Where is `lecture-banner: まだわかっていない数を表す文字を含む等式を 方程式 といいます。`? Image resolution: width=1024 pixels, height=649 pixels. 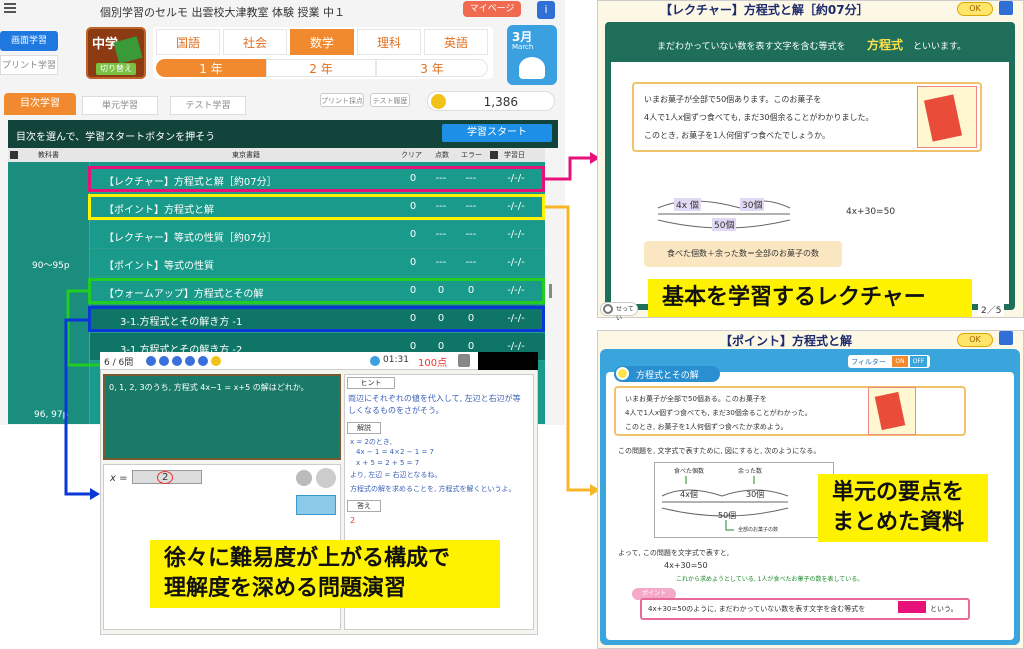
lecture-banner: まだわかっていない数を表す文字を含む等式を 方程式 といいます。 is located at coordinates (810, 45).